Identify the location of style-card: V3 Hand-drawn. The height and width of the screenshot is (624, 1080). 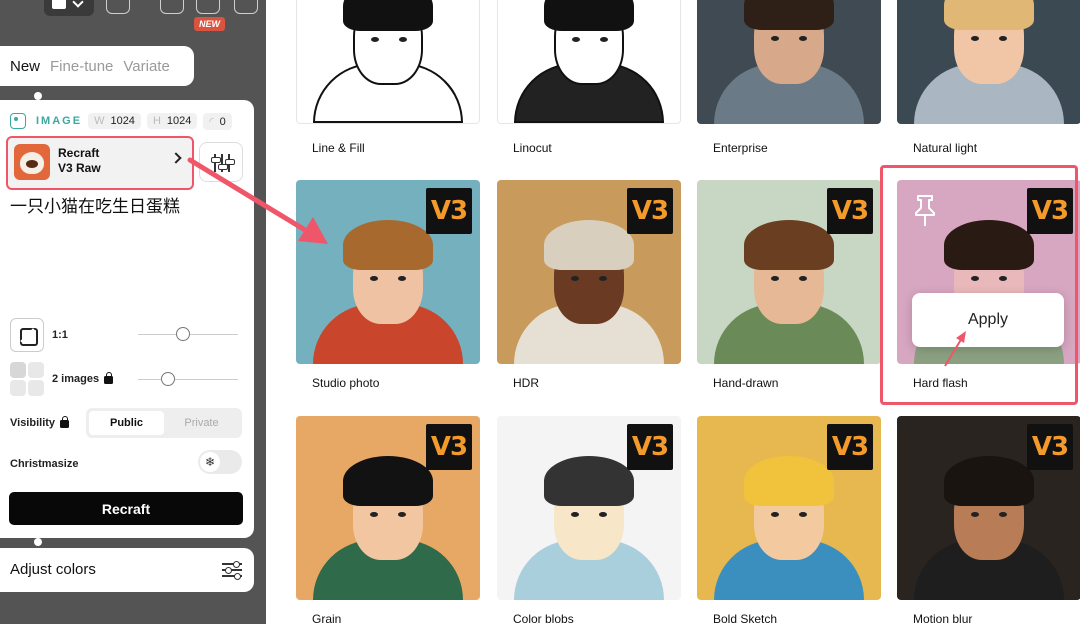
(789, 286).